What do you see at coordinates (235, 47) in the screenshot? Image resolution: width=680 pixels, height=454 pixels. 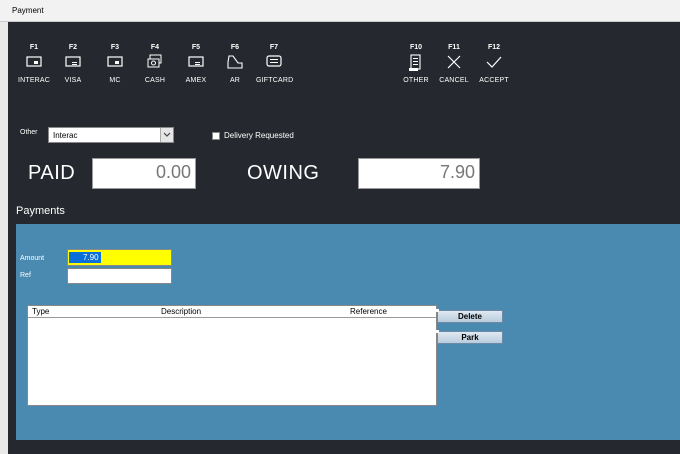 I see `fkey-code: F6` at bounding box center [235, 47].